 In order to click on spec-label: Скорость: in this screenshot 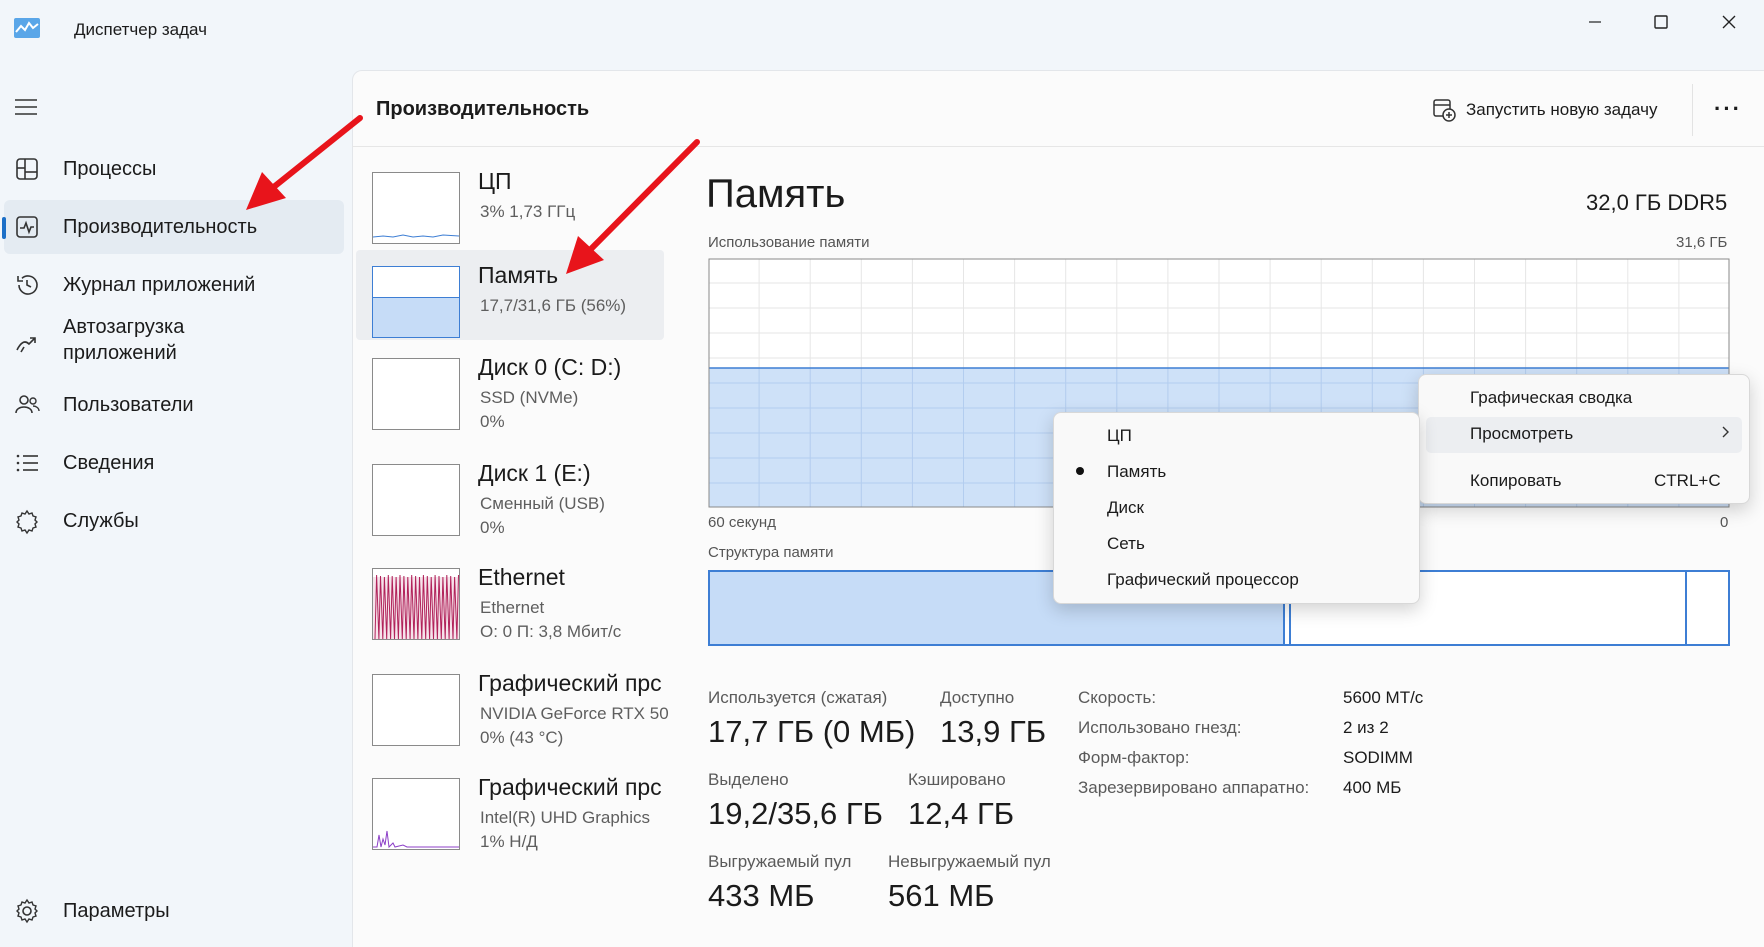, I will do `click(1117, 697)`.